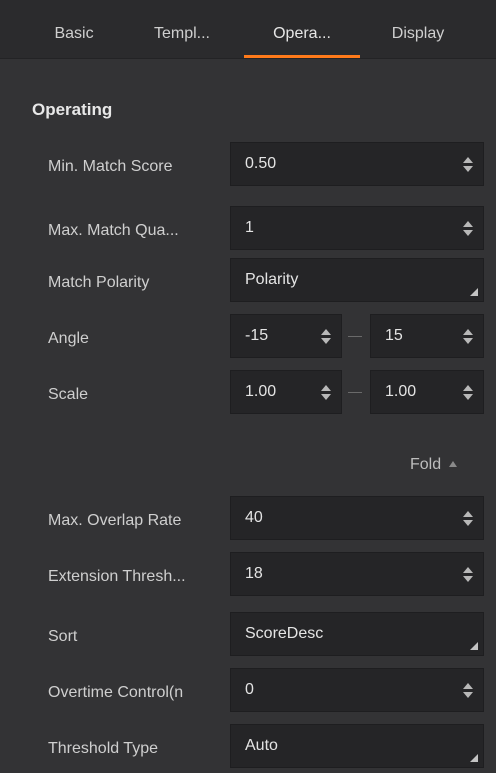 The height and width of the screenshot is (773, 496). What do you see at coordinates (261, 163) in the screenshot?
I see `min-match-score-value: 0.50` at bounding box center [261, 163].